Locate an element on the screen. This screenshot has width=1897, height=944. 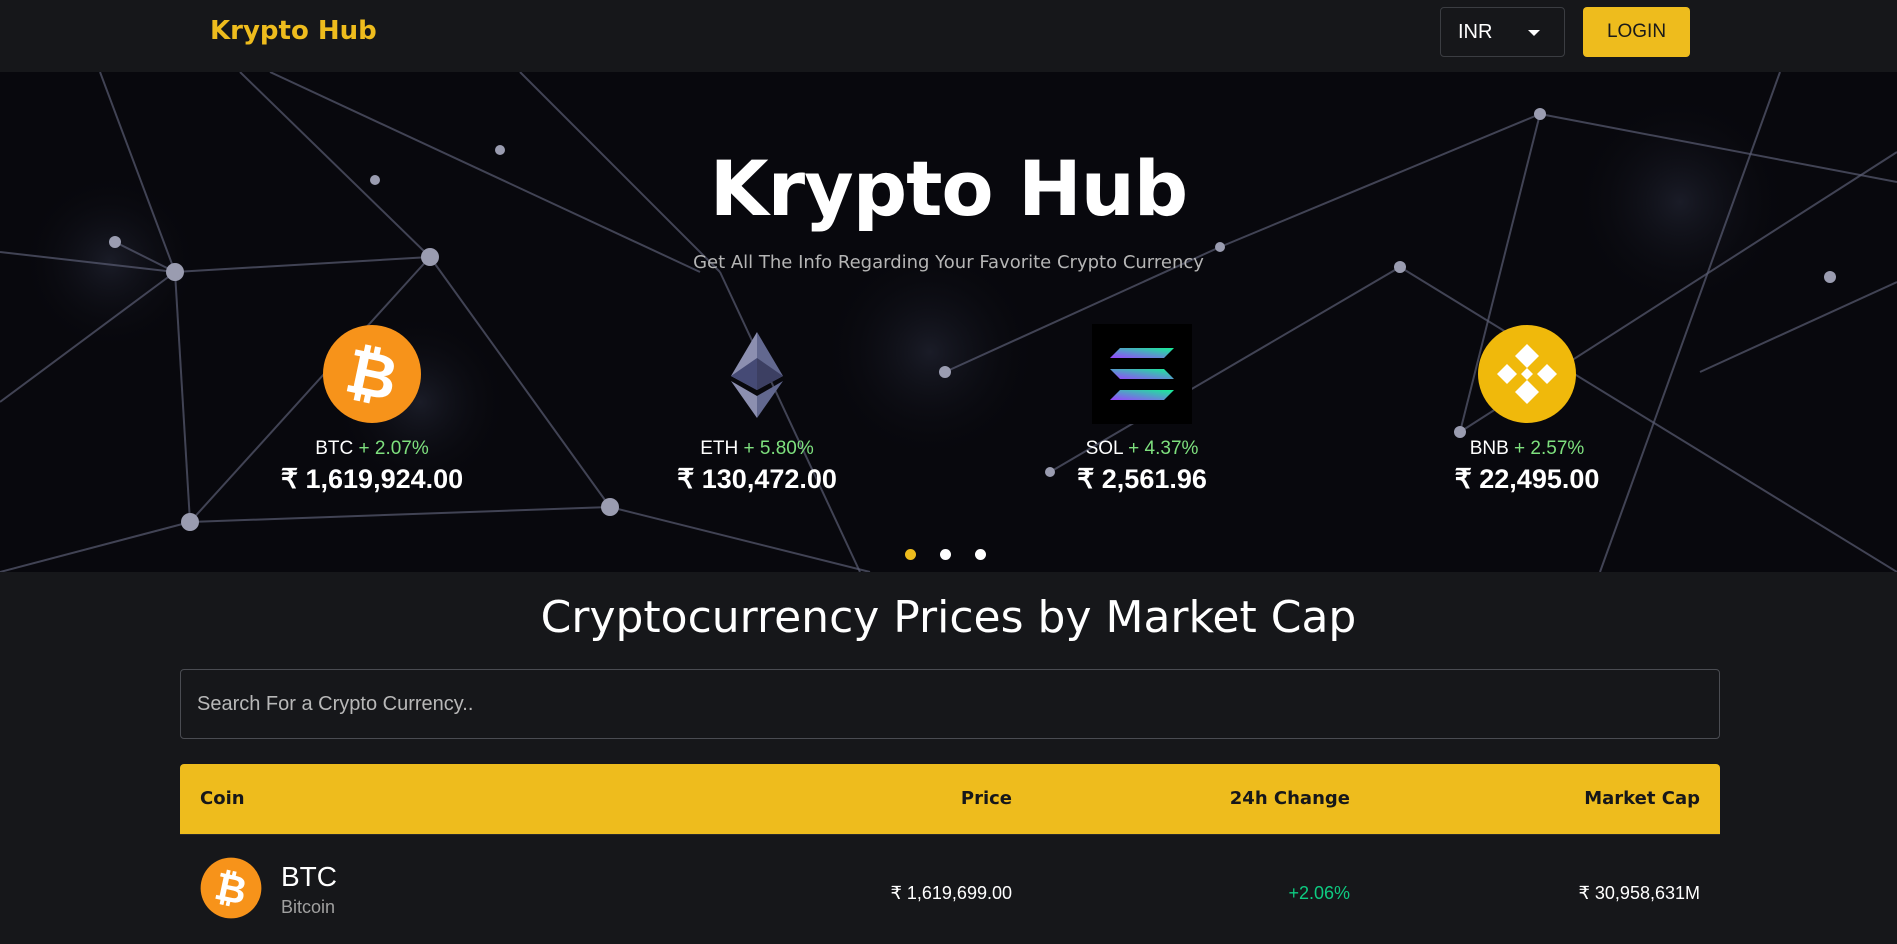
coin-change: + 4.37% is located at coordinates (1163, 448).